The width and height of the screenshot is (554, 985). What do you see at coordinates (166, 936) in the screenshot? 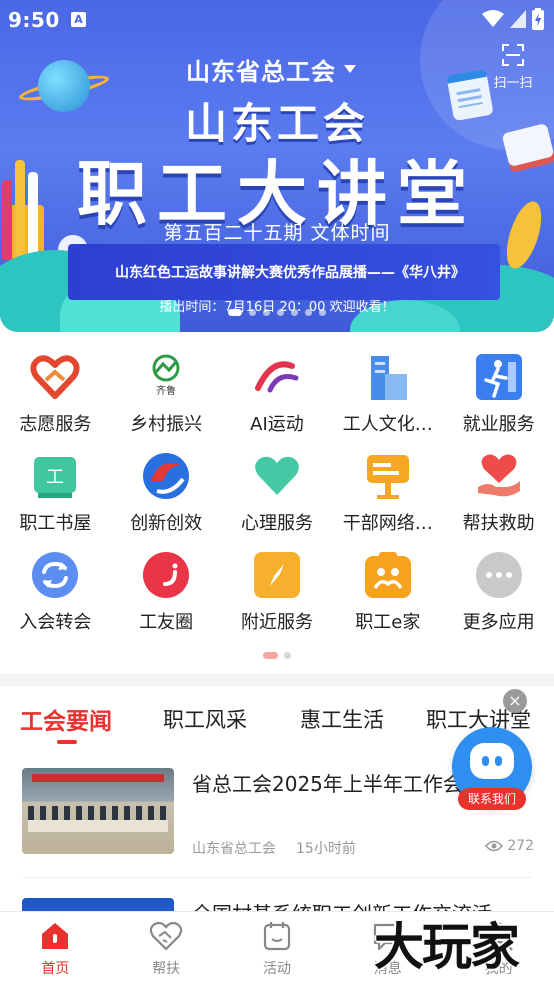
I see `handshake-icon` at bounding box center [166, 936].